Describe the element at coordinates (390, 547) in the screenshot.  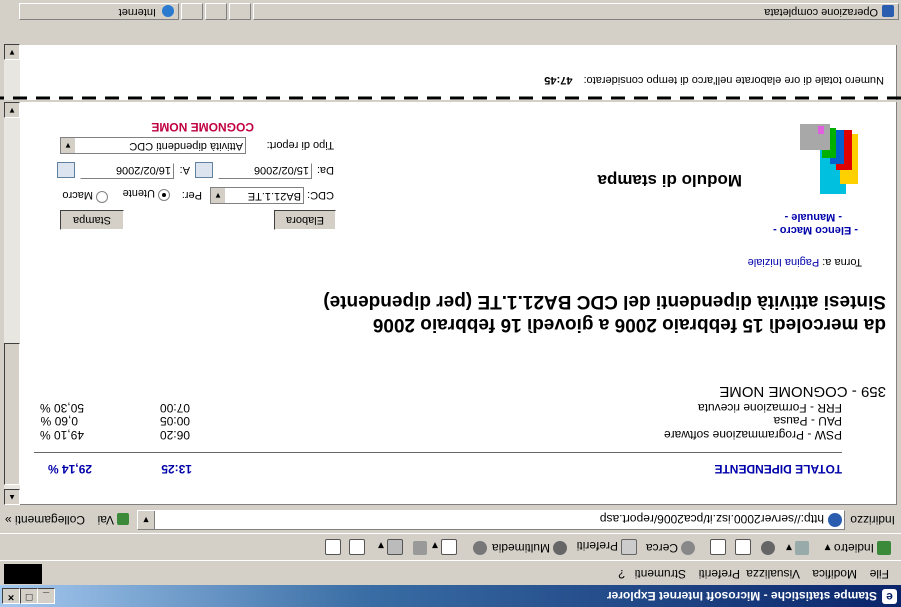
I see `edit-button: ▾` at that location.